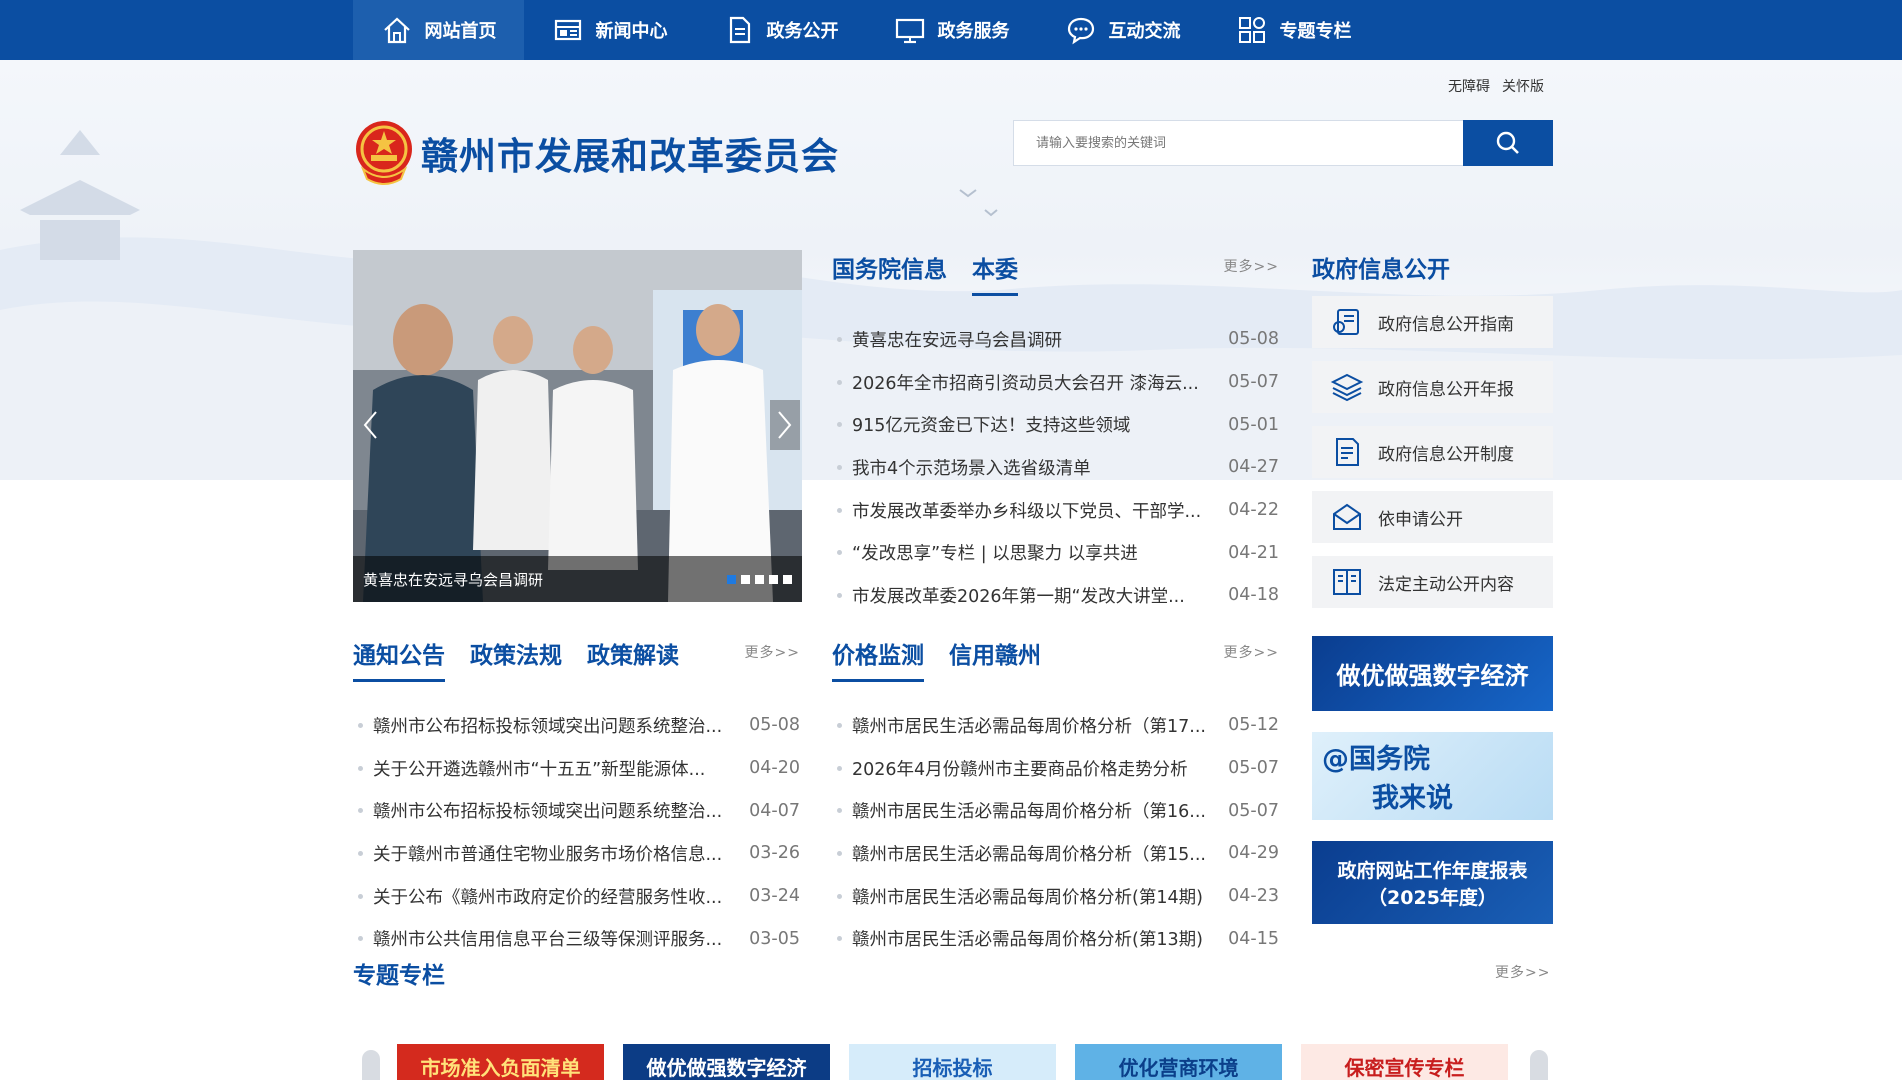 Image resolution: width=1902 pixels, height=1080 pixels. I want to click on news-list-item: 黄喜忠在安远寻乌会昌调研 05-08, so click(1055, 339).